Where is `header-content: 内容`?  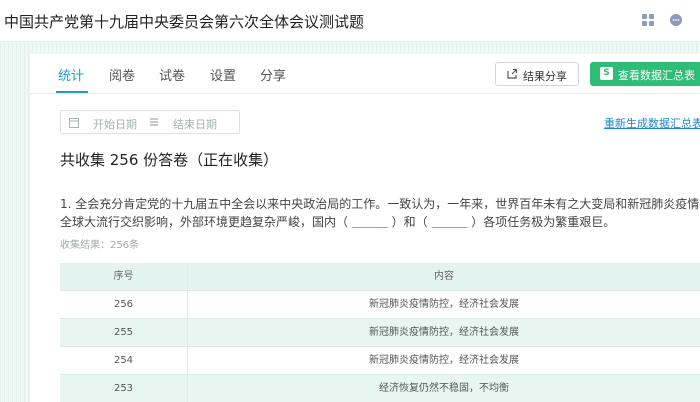
header-content: 内容 is located at coordinates (444, 276).